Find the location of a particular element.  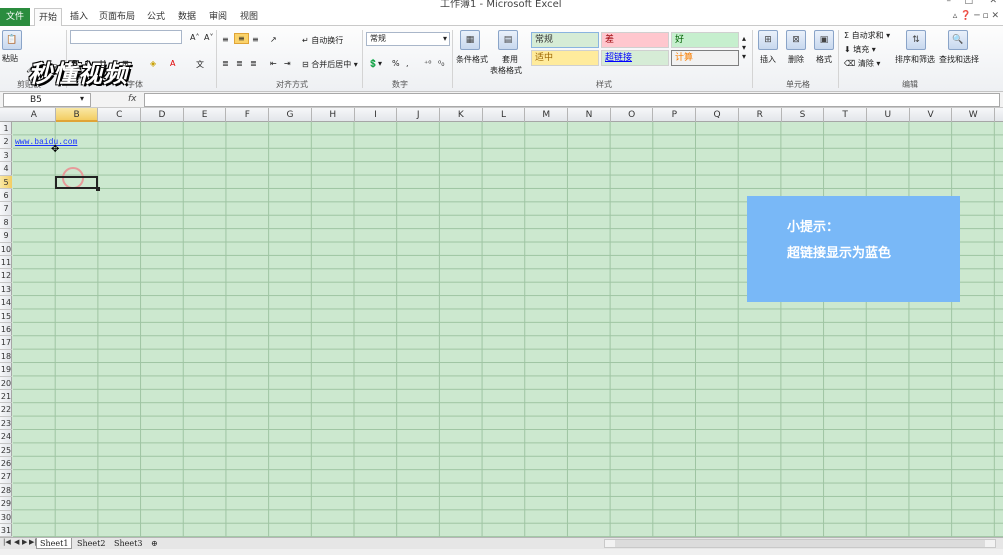

row-header-13: 13 is located at coordinates (6, 290).